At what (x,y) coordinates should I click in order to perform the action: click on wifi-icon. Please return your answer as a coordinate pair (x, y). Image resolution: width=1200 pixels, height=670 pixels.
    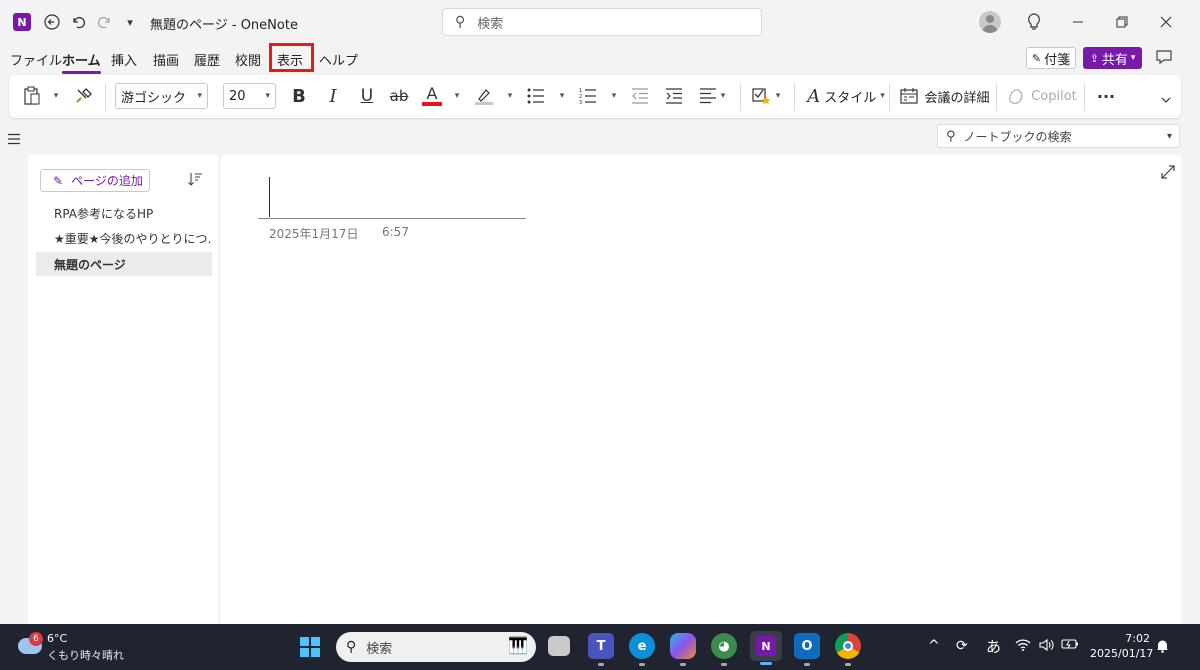
    Looking at the image, I should click on (1023, 647).